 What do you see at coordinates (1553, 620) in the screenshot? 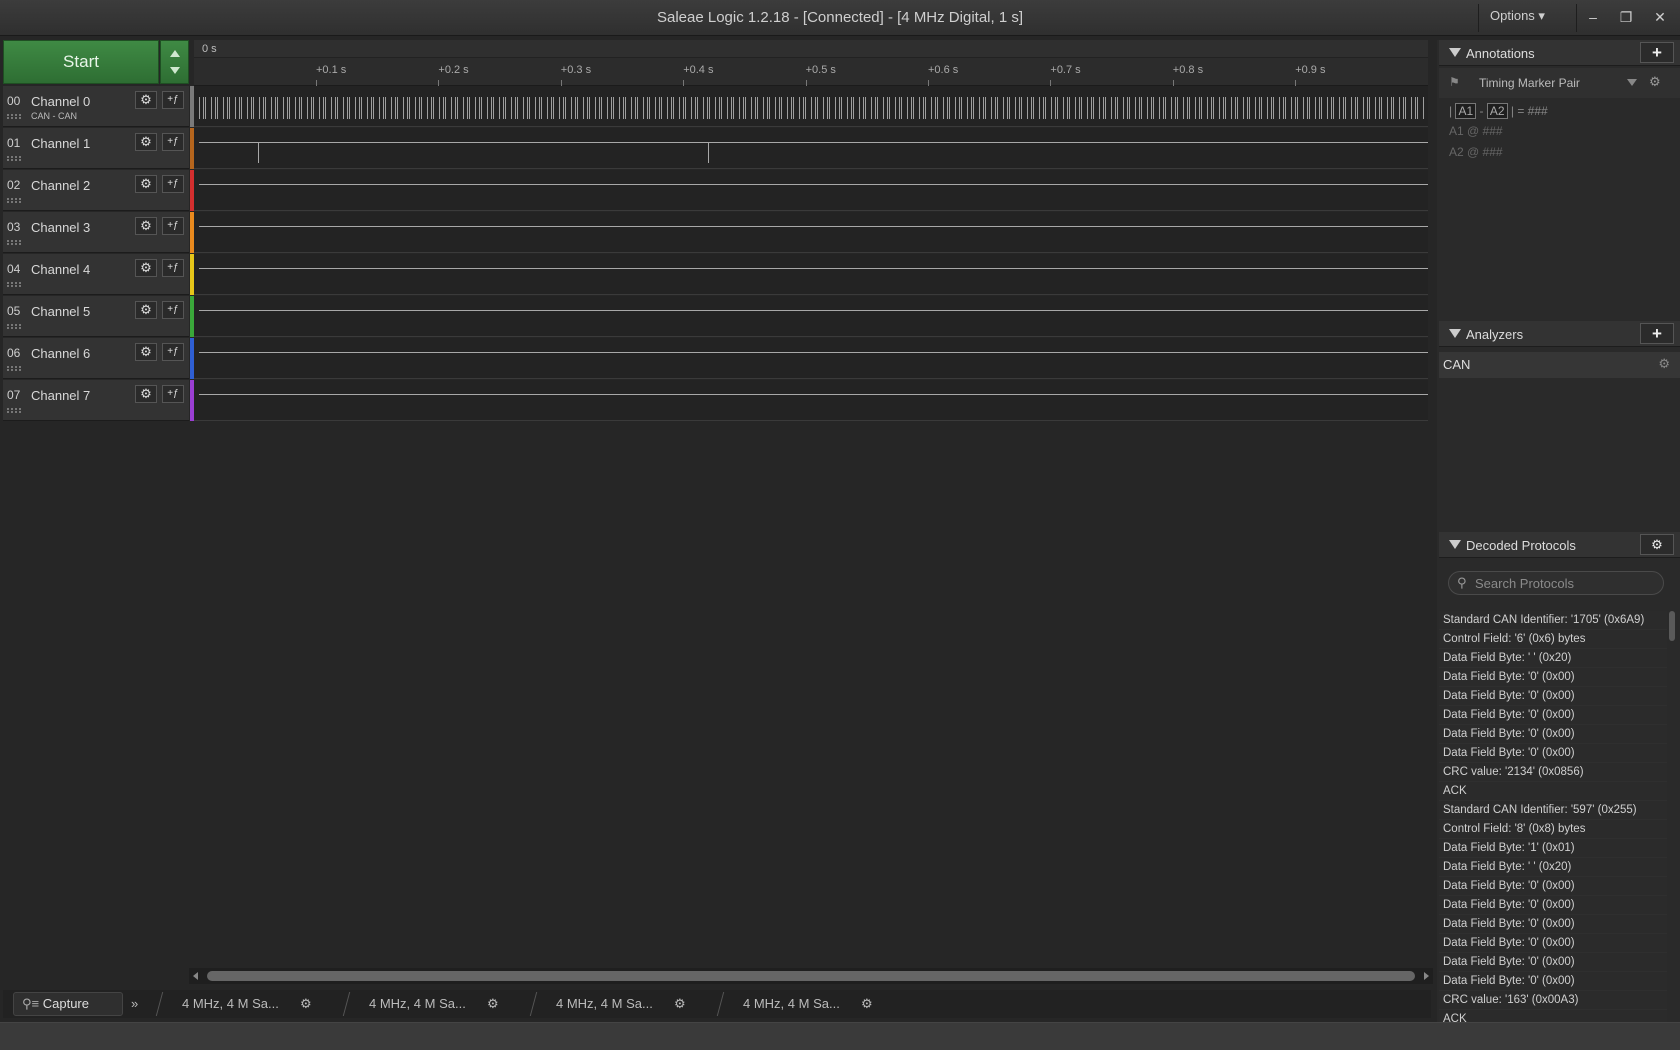
I see `decoded-protocol-item: Standard CAN Identifier: '1705' (0x6A9)` at bounding box center [1553, 620].